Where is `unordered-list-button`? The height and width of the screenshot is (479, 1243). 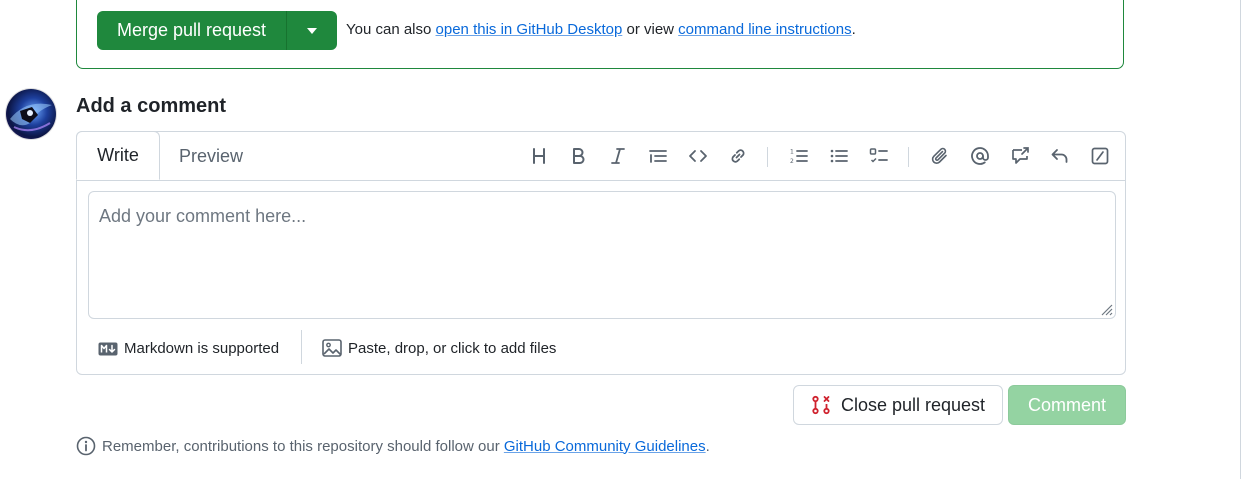 unordered-list-button is located at coordinates (839, 156).